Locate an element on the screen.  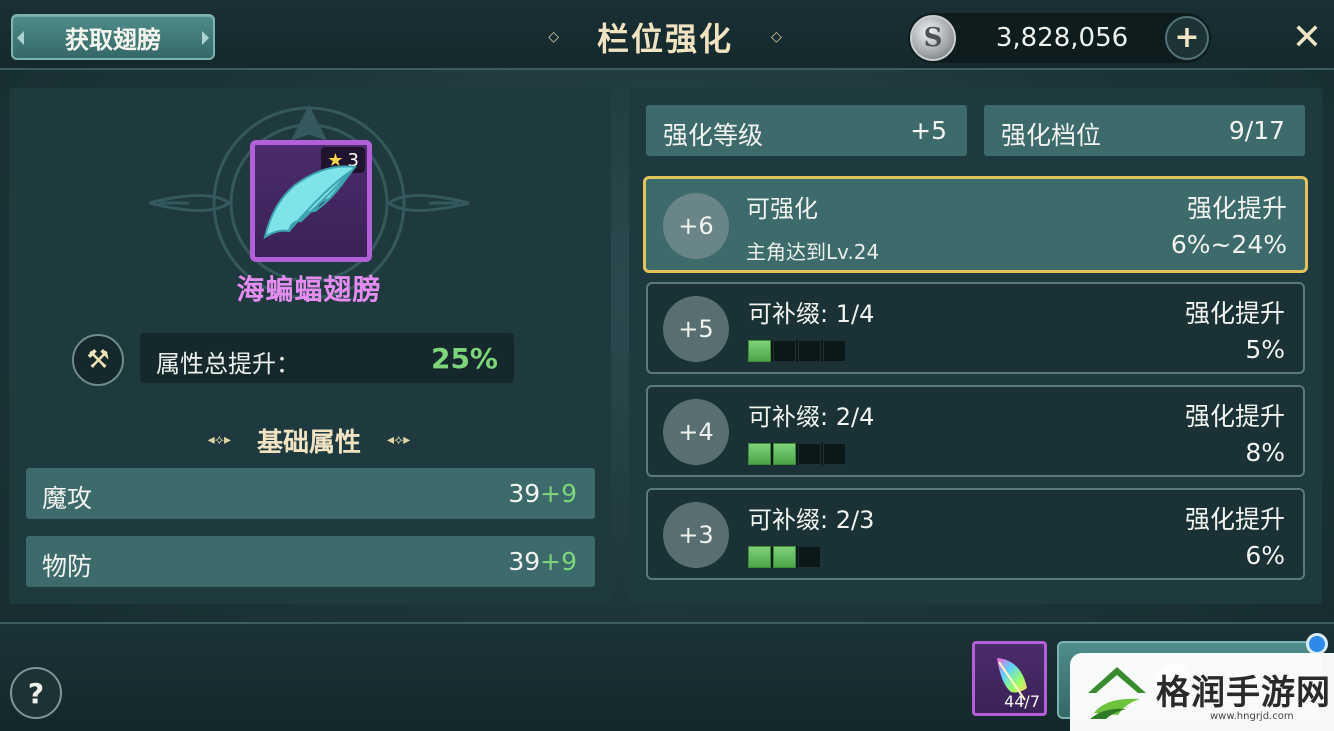
close-icon: ✕ is located at coordinates (1307, 37).